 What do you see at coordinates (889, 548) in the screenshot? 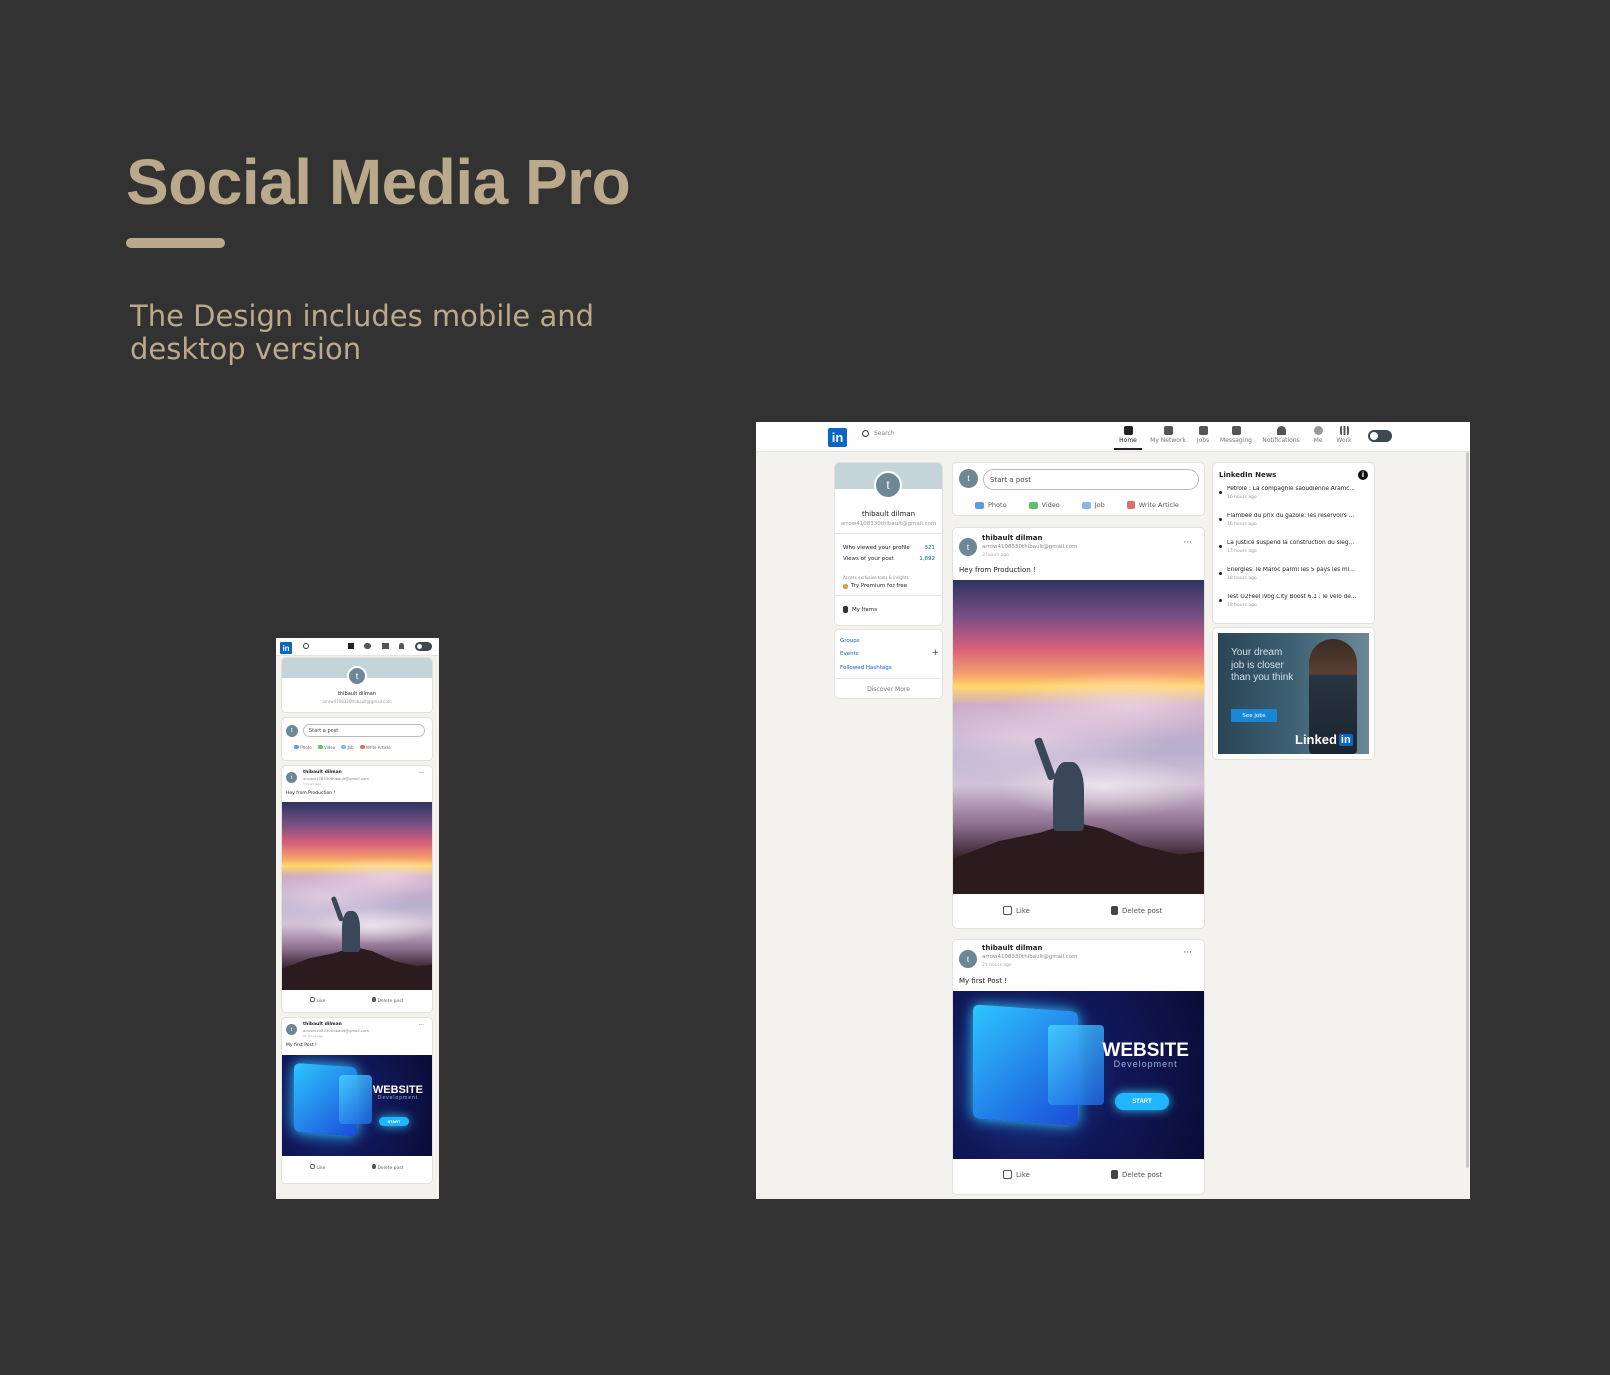
I see `profile-views-row: Who viewed your profile 321` at bounding box center [889, 548].